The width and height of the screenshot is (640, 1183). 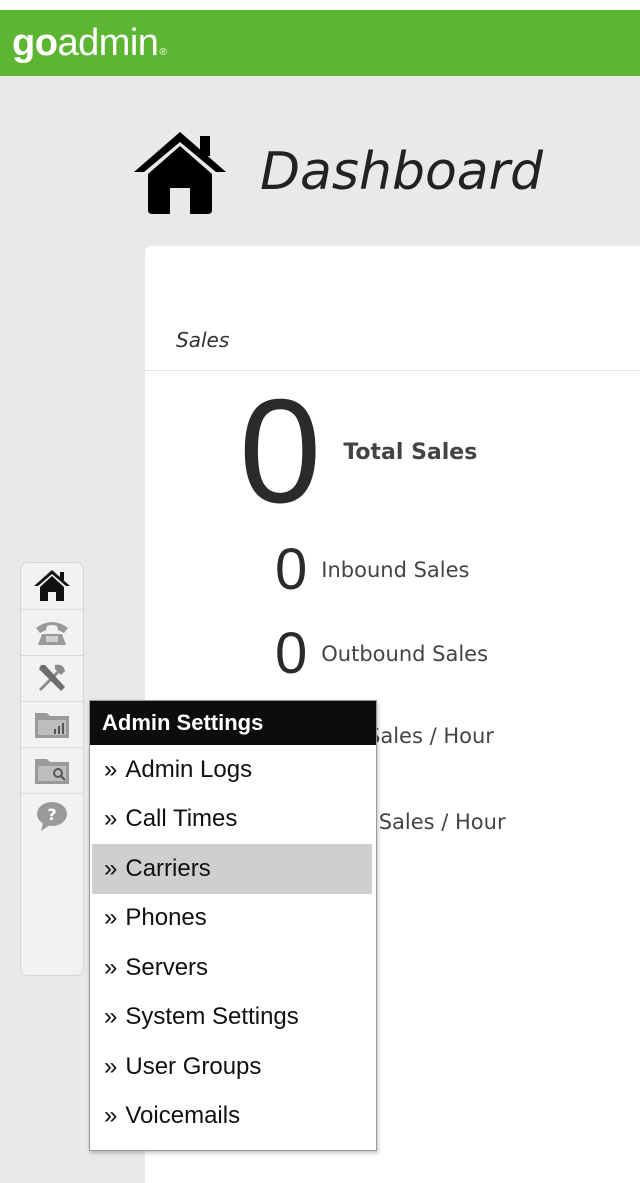 What do you see at coordinates (320, 38) in the screenshot?
I see `top-bar: goadmin®` at bounding box center [320, 38].